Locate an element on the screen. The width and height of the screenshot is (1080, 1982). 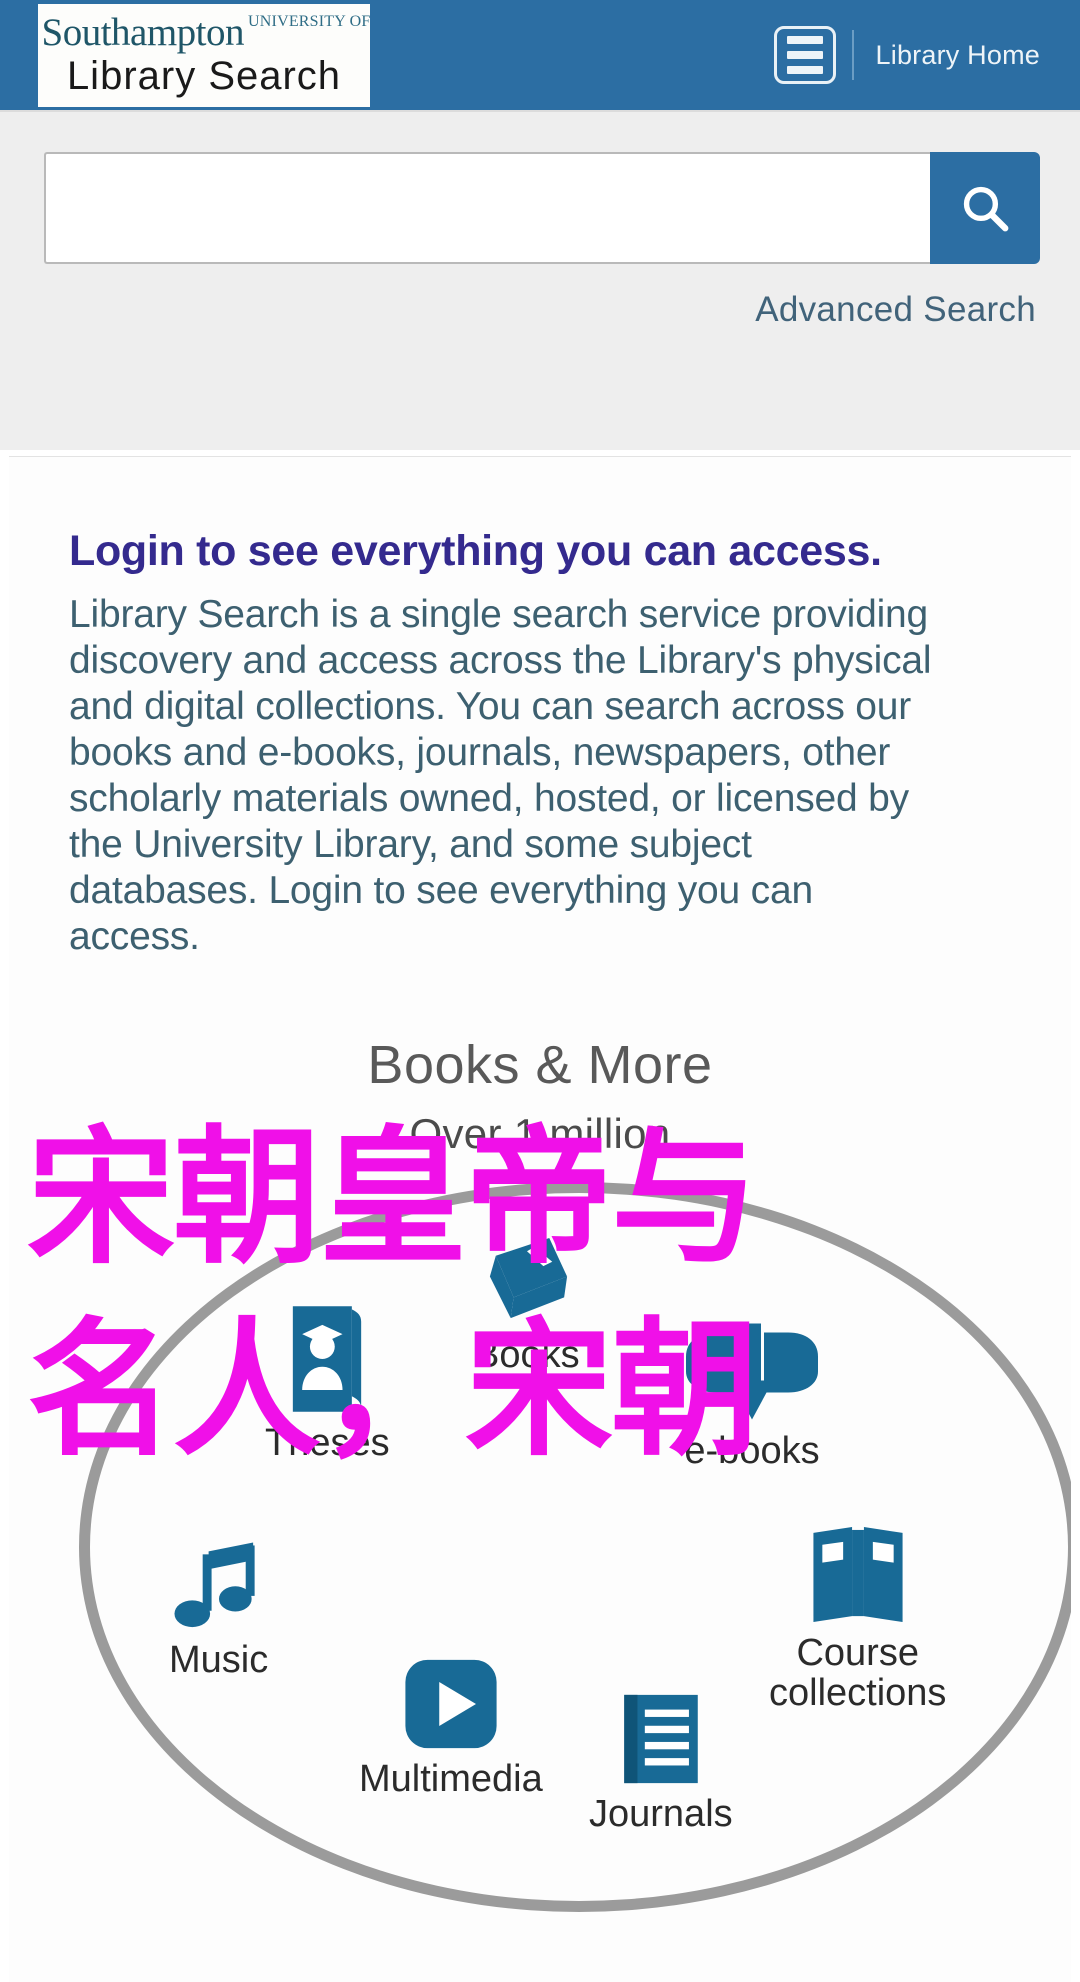
university-logo: Southampton UNIVERSITY OF Library Search is located at coordinates (204, 55).